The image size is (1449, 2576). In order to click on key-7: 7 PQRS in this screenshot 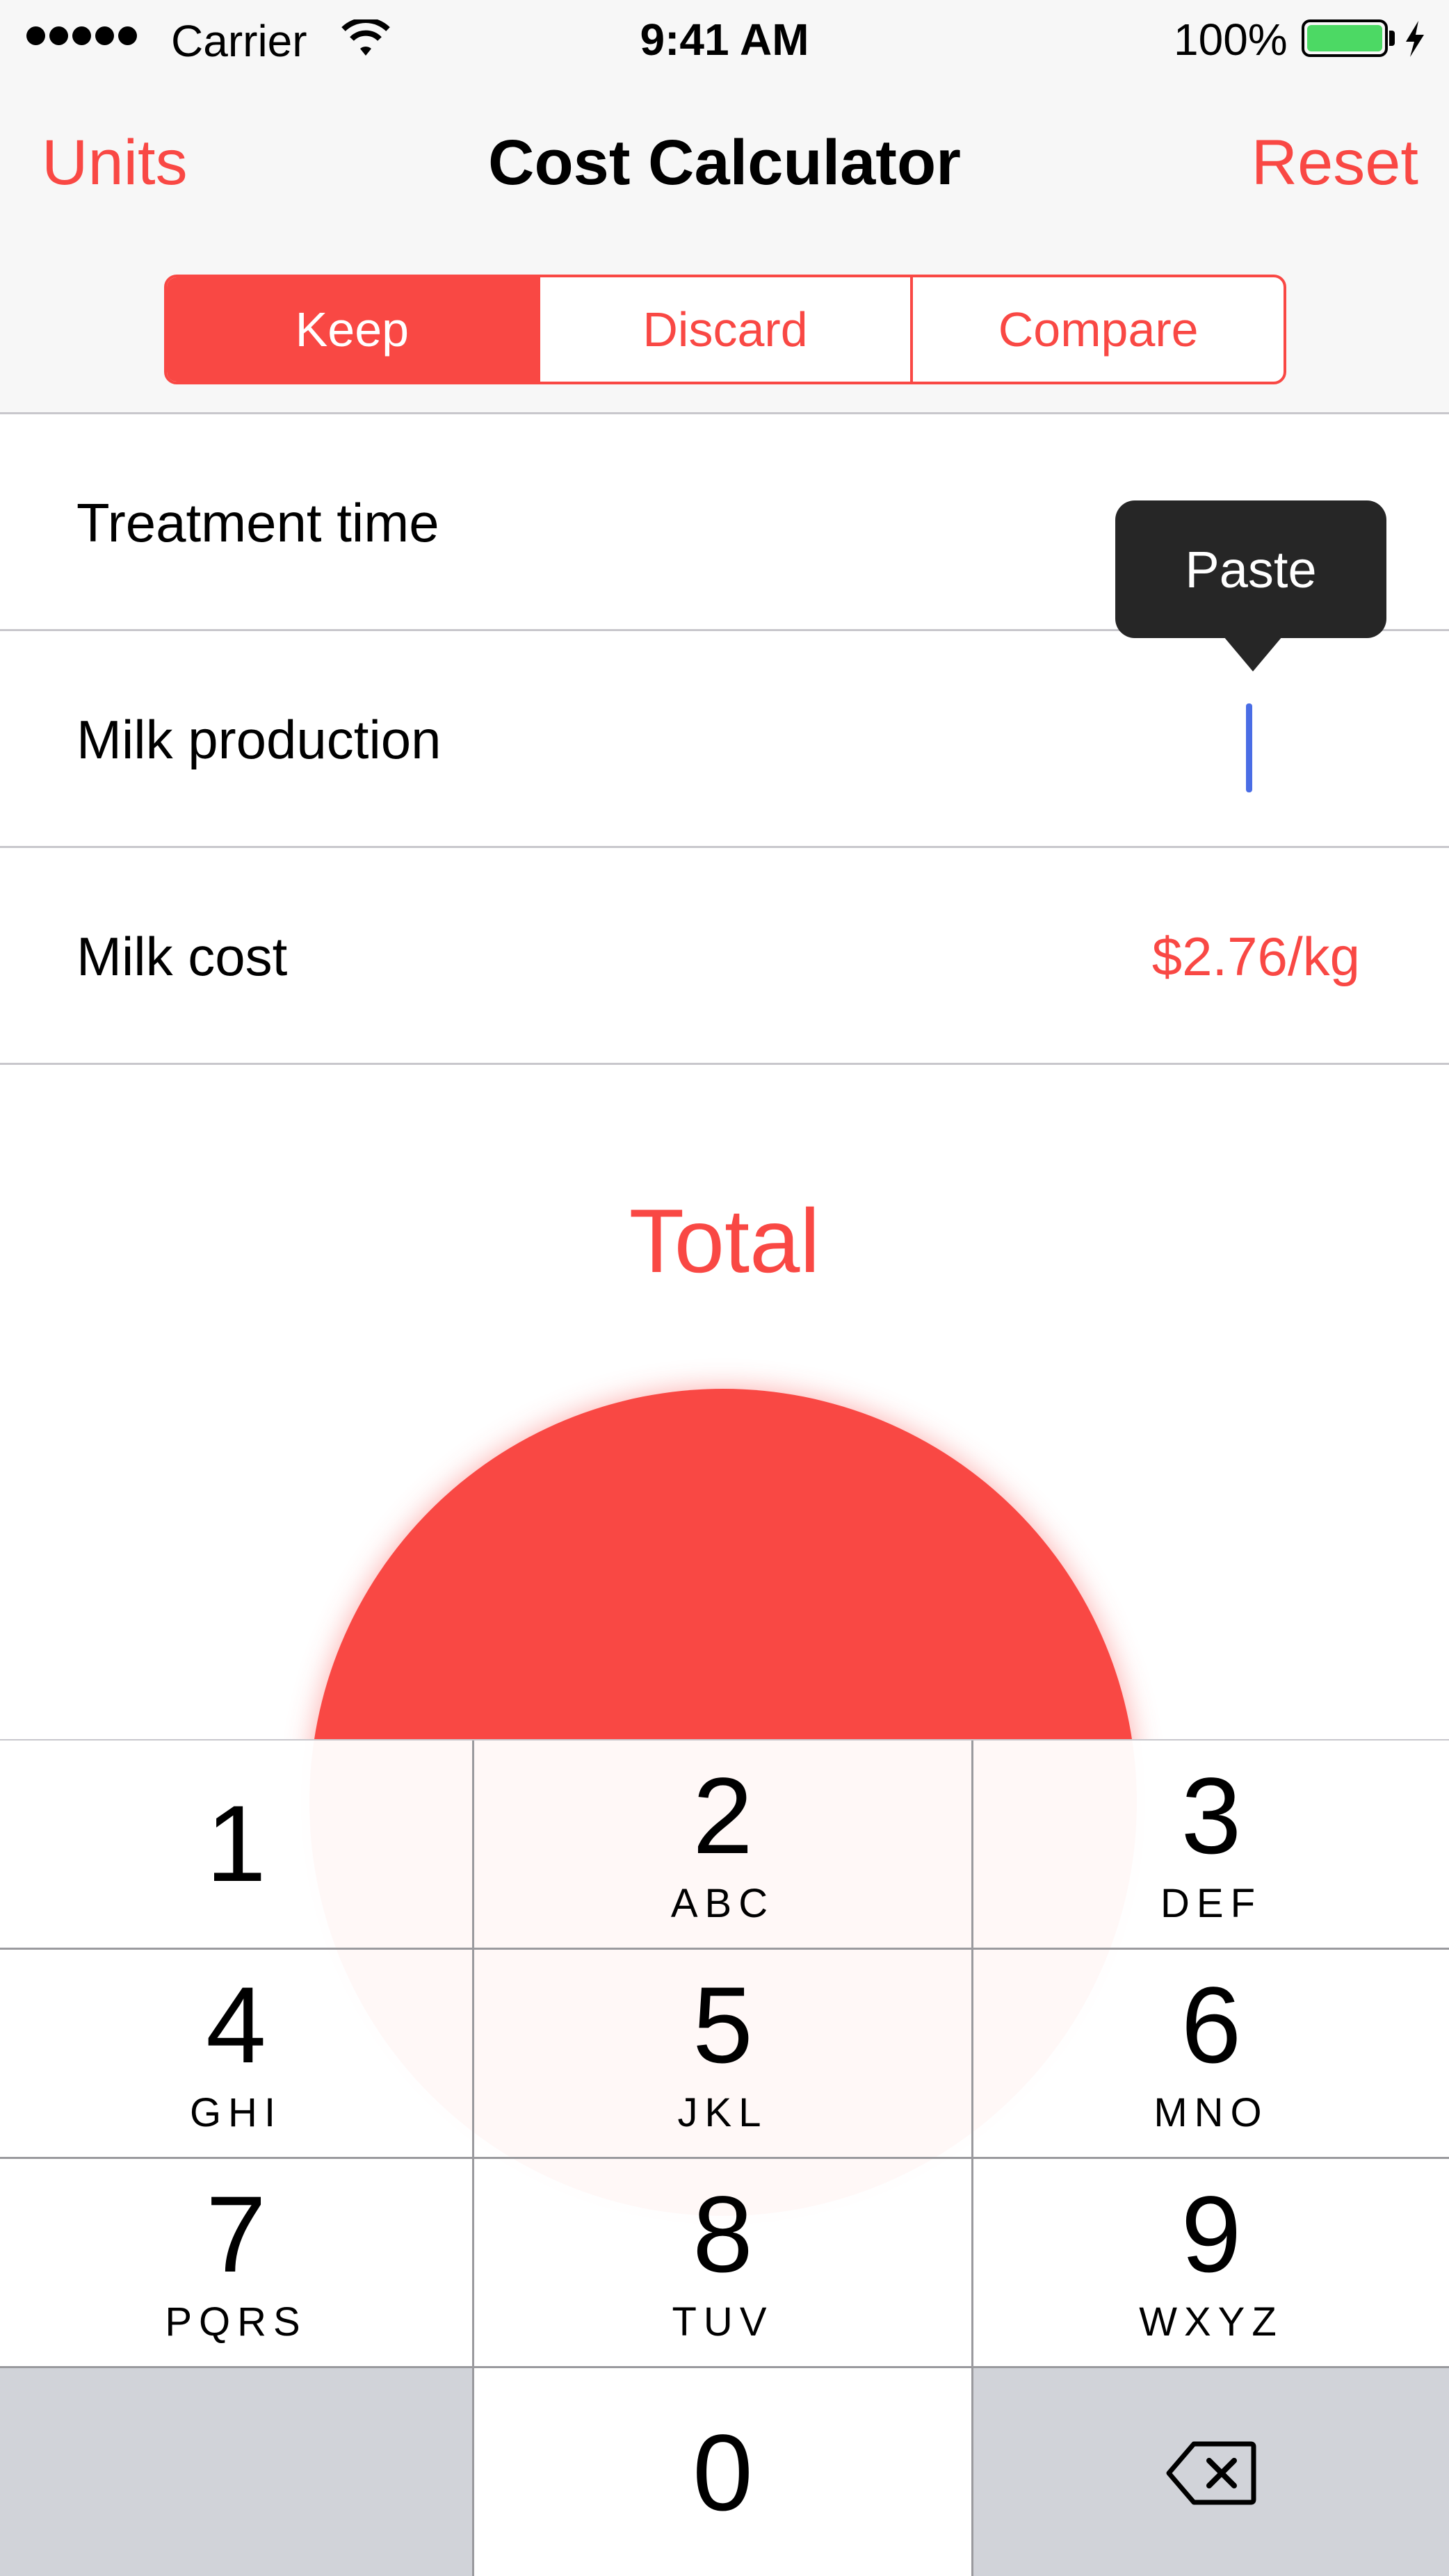, I will do `click(237, 2263)`.